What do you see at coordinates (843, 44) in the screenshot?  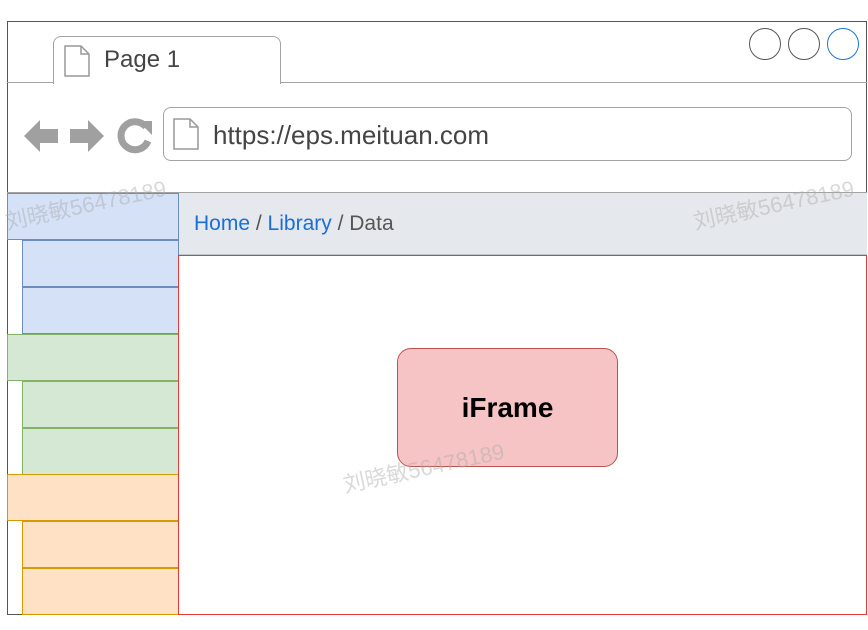 I see `window-circle-button-active` at bounding box center [843, 44].